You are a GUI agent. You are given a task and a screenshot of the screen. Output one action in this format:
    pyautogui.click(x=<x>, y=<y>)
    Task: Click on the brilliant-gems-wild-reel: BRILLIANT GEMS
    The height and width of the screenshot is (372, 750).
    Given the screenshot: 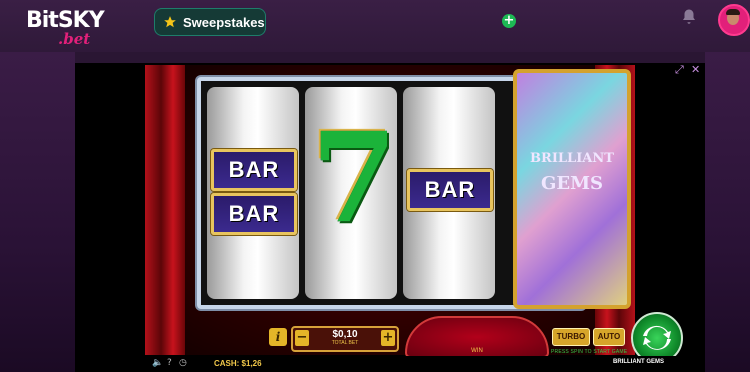 What is the action you would take?
    pyautogui.click(x=572, y=189)
    